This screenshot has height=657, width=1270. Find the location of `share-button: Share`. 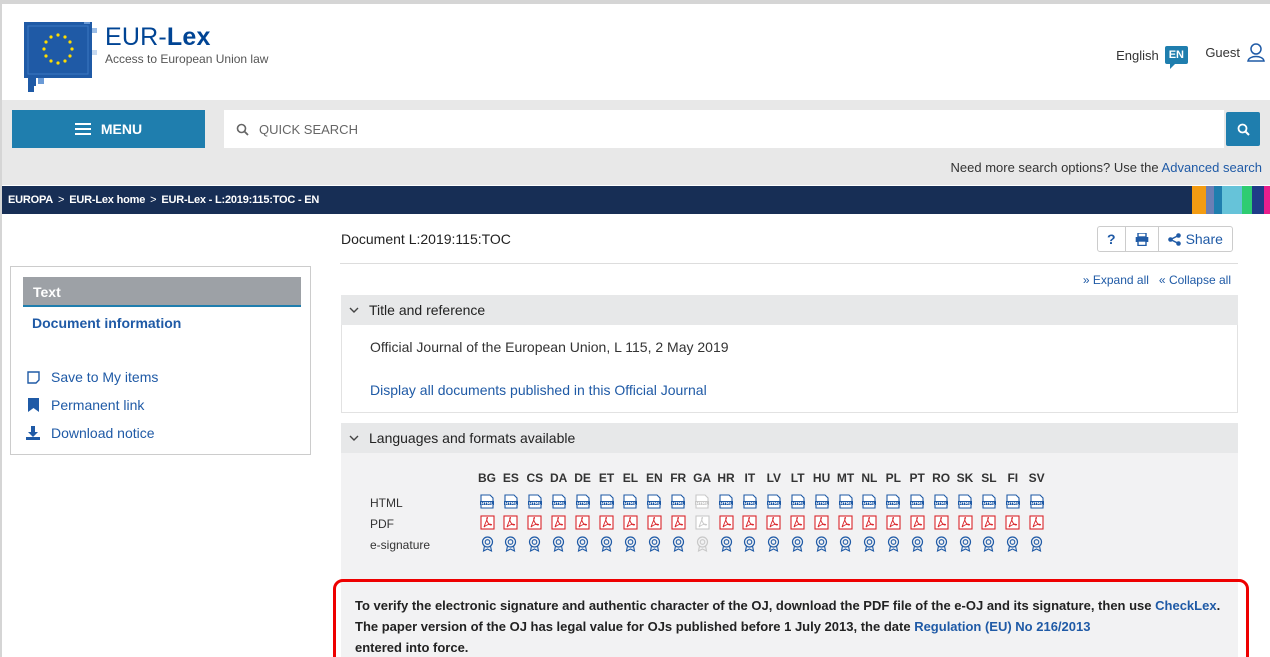

share-button: Share is located at coordinates (1195, 239).